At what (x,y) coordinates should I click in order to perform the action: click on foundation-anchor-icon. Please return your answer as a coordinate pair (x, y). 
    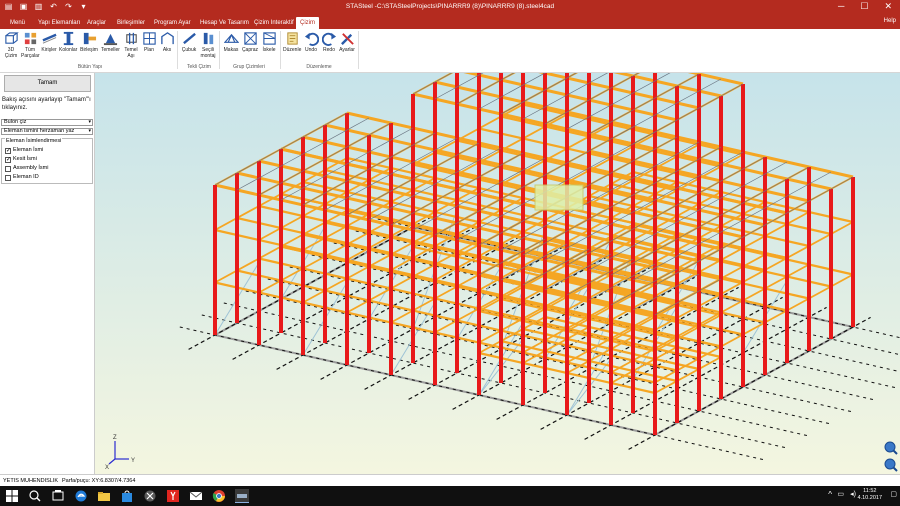
    Looking at the image, I should click on (131, 38).